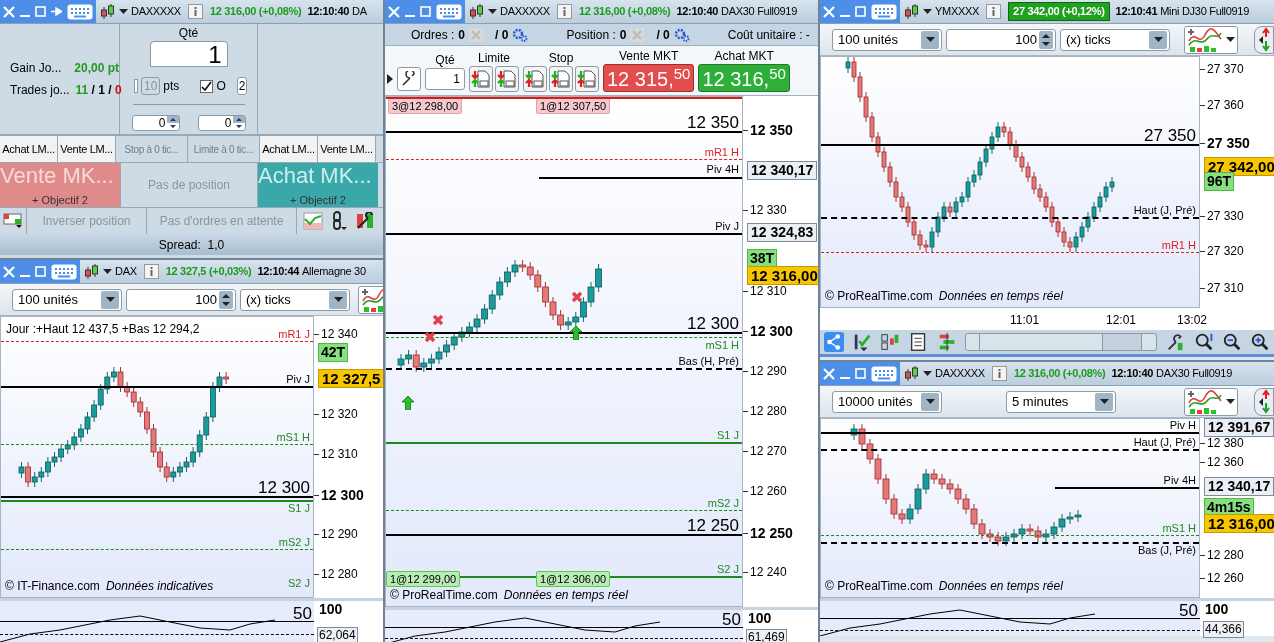 The height and width of the screenshot is (642, 1274). What do you see at coordinates (1170, 135) in the screenshot?
I see `level-label: 27 350` at bounding box center [1170, 135].